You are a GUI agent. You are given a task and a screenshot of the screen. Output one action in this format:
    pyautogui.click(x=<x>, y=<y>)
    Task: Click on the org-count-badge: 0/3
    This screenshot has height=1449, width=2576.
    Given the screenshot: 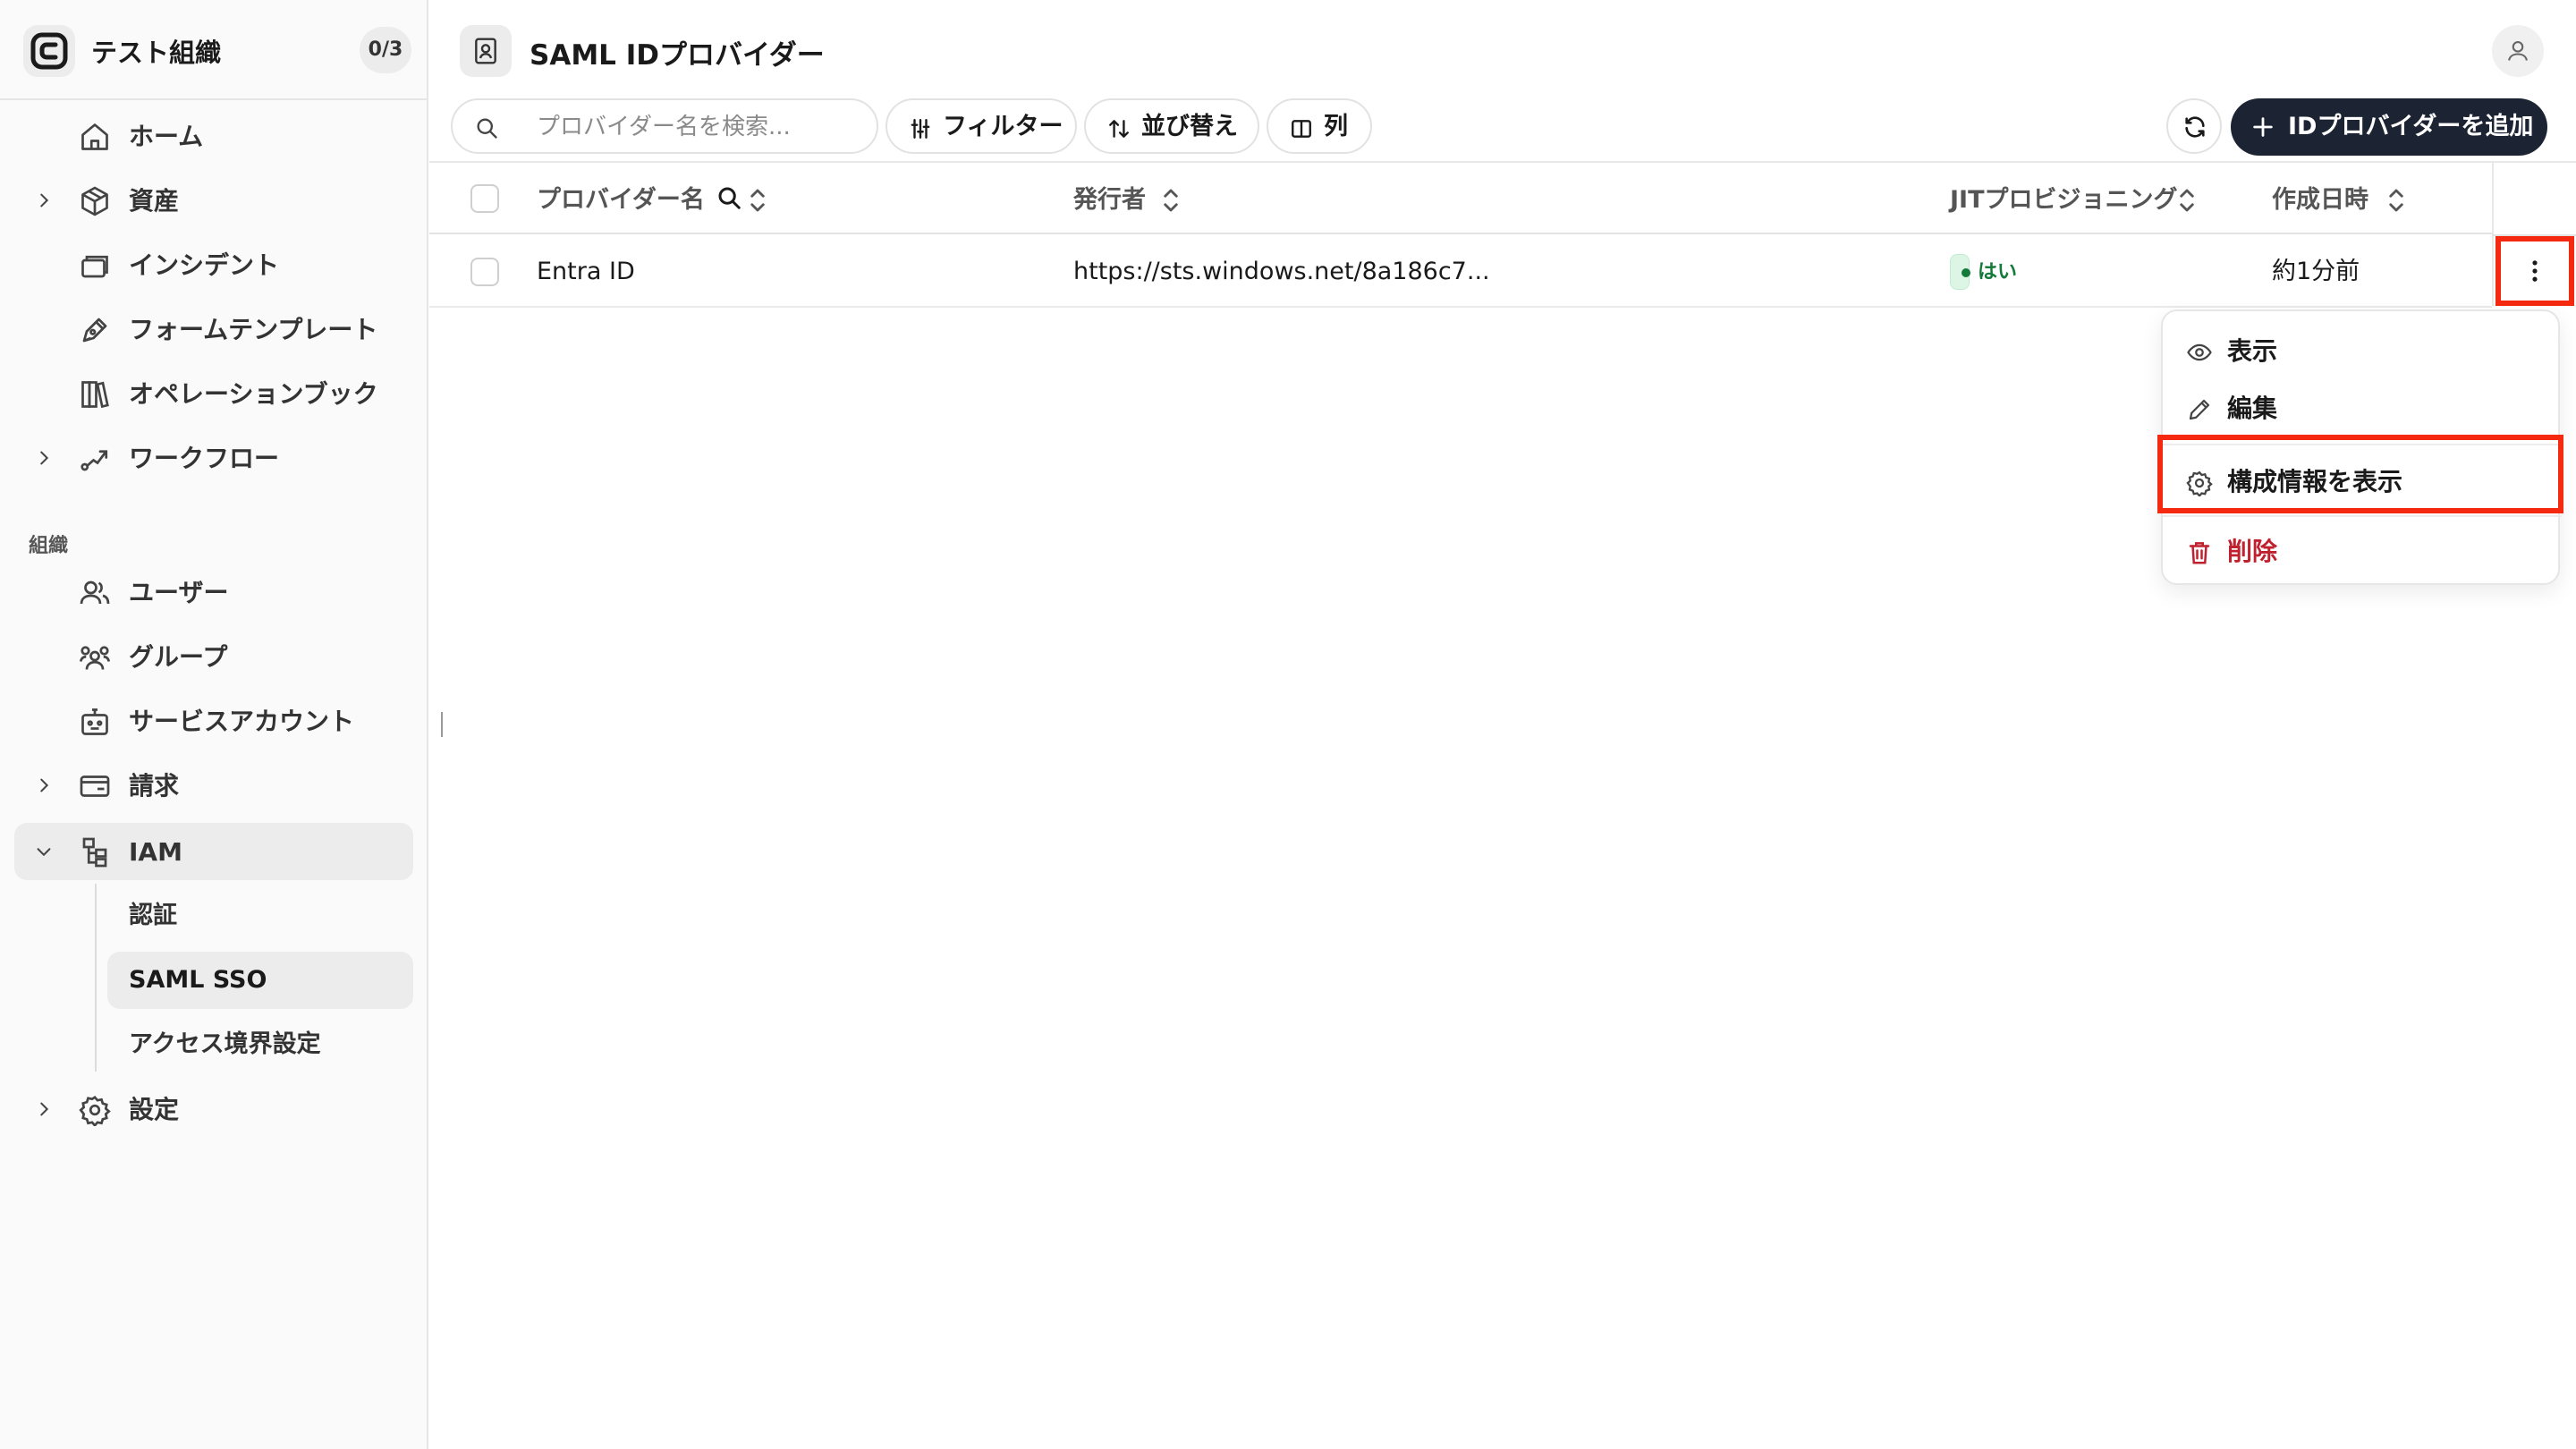 What is the action you would take?
    pyautogui.click(x=385, y=50)
    